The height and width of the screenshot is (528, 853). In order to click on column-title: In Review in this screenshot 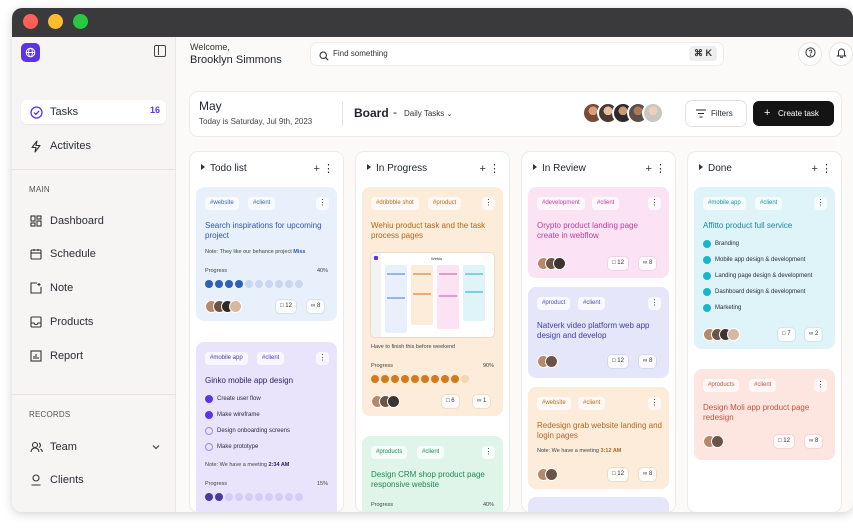, I will do `click(559, 168)`.